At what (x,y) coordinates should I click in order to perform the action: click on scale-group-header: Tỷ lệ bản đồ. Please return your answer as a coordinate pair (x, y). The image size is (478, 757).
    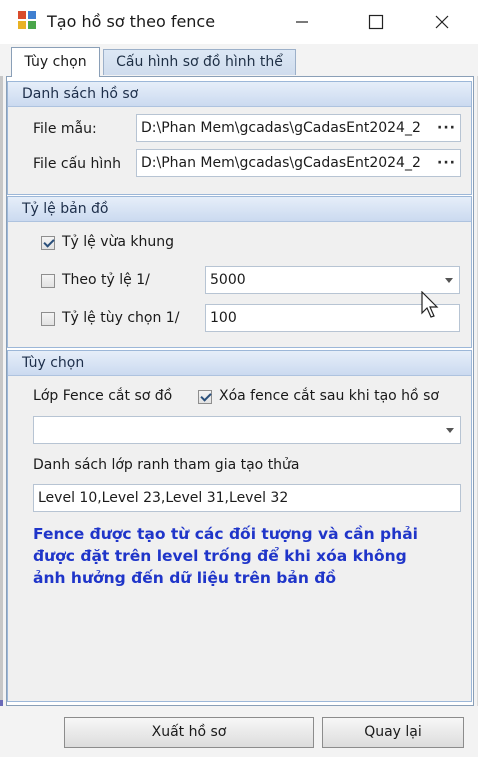
    Looking at the image, I should click on (239, 209).